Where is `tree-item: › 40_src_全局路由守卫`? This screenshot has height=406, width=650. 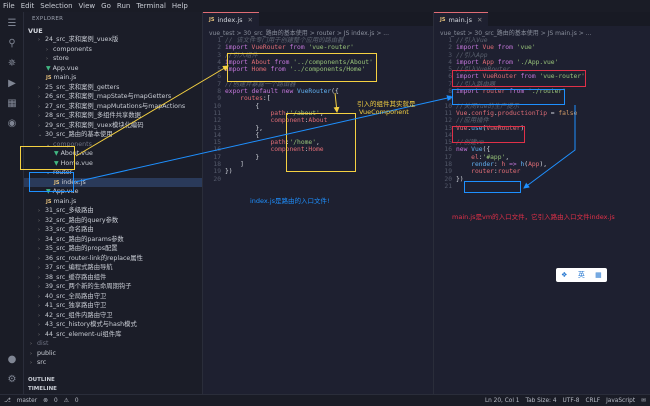 tree-item: › 40_src_全局路由守卫 is located at coordinates (113, 297).